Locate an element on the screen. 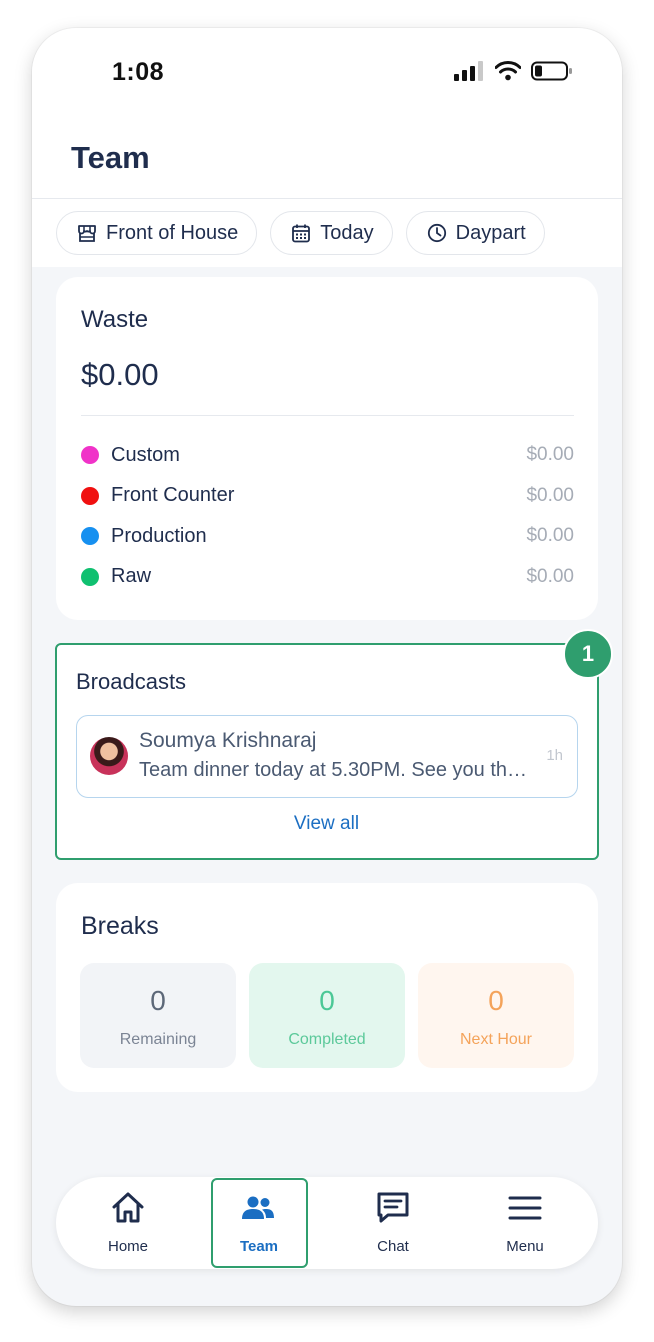 The width and height of the screenshot is (654, 1342). signal-icon is located at coordinates (468, 71).